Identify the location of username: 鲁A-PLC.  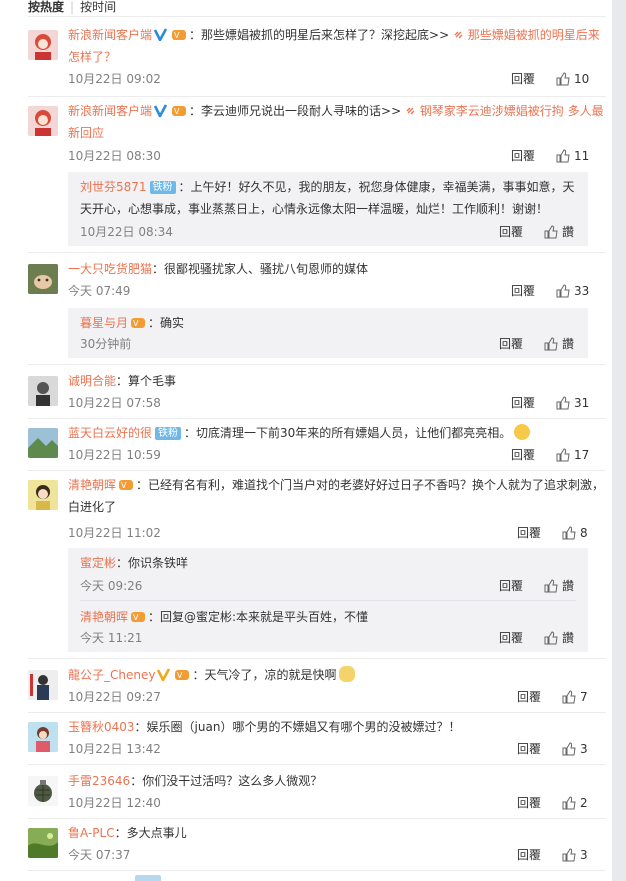
(91, 833).